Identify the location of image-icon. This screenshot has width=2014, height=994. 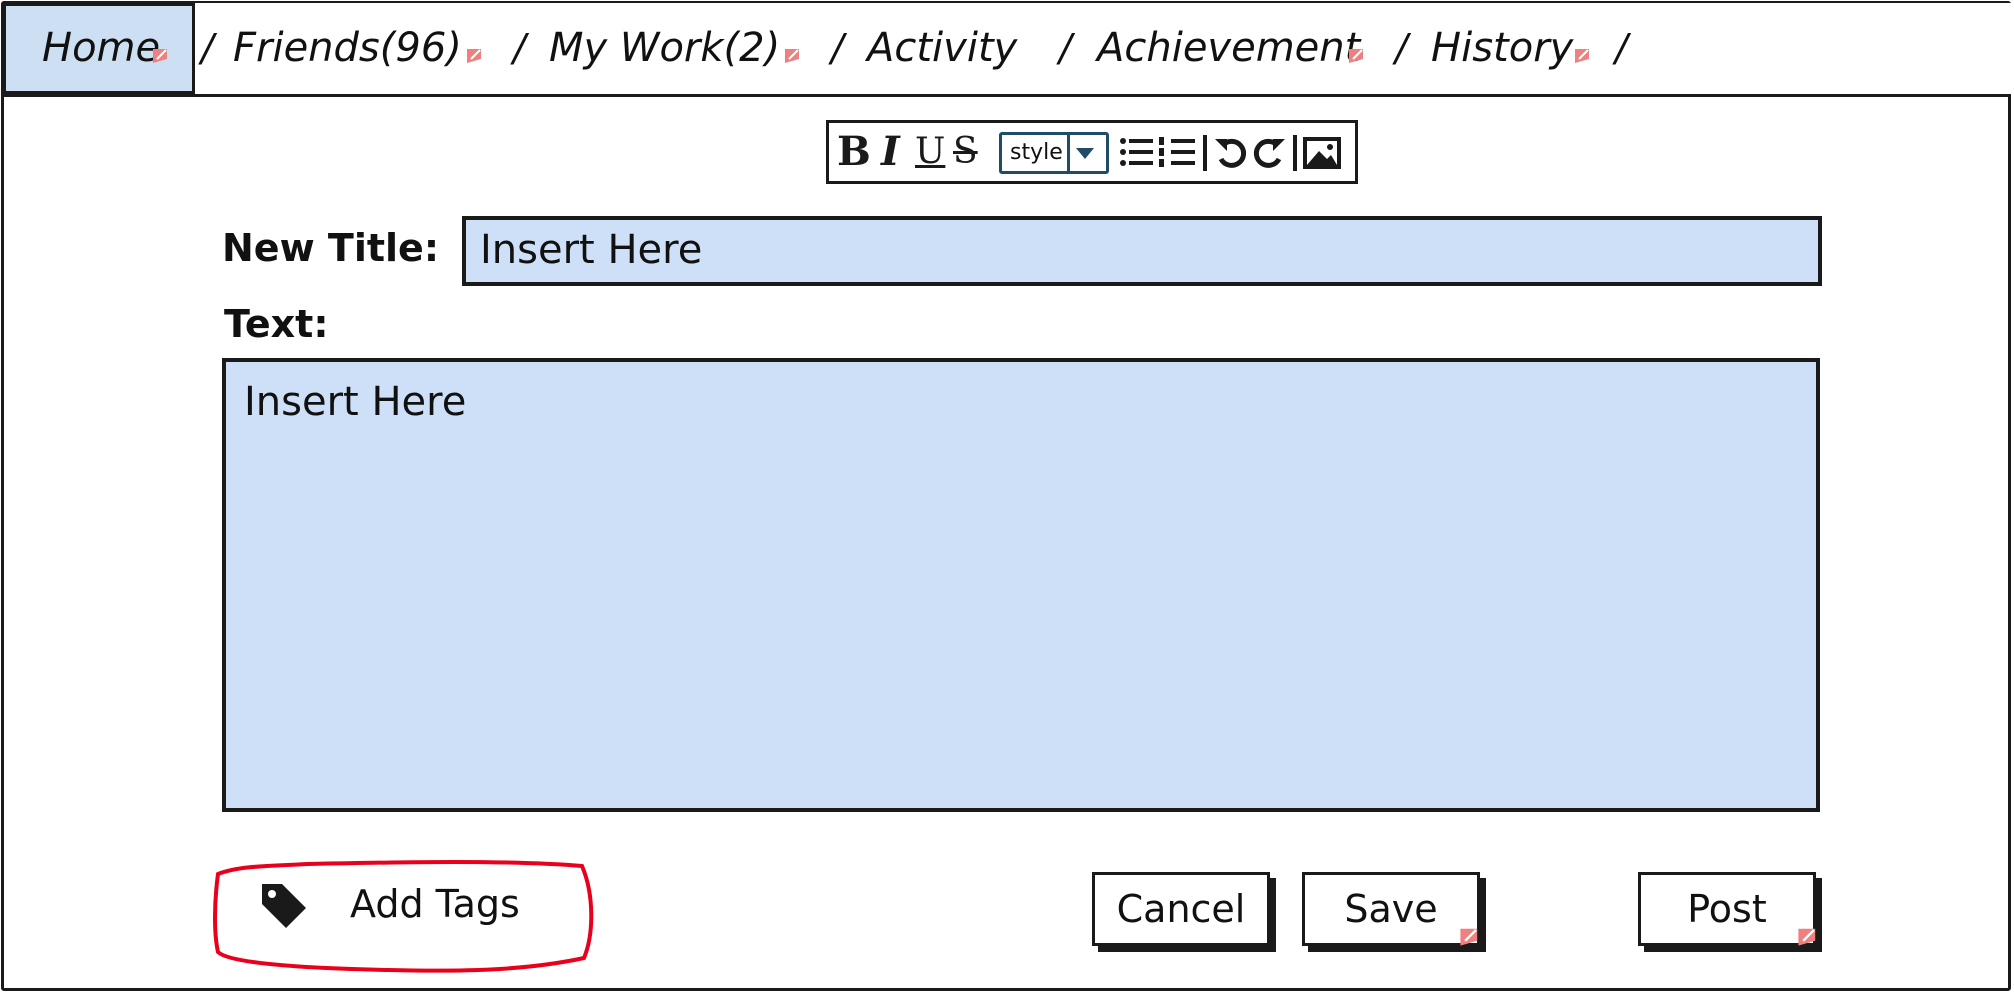
(1322, 153).